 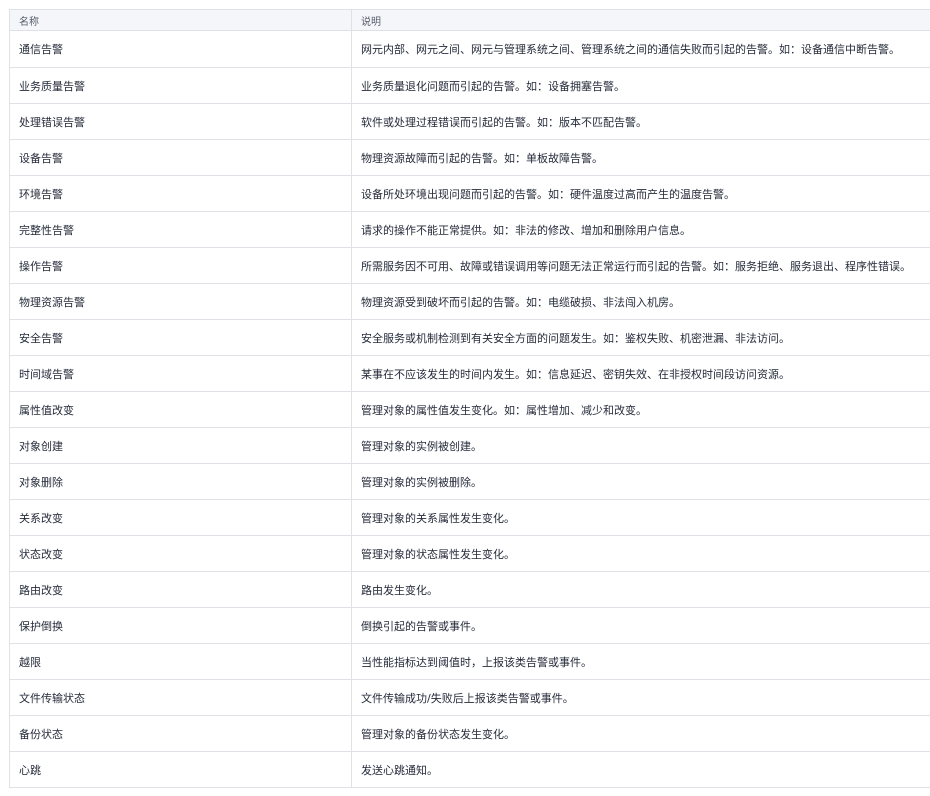 I want to click on cell-description: 设备所处环境出现问题而引起的告警。如：硬件温度过高而产生的温度告警。, so click(x=640, y=193).